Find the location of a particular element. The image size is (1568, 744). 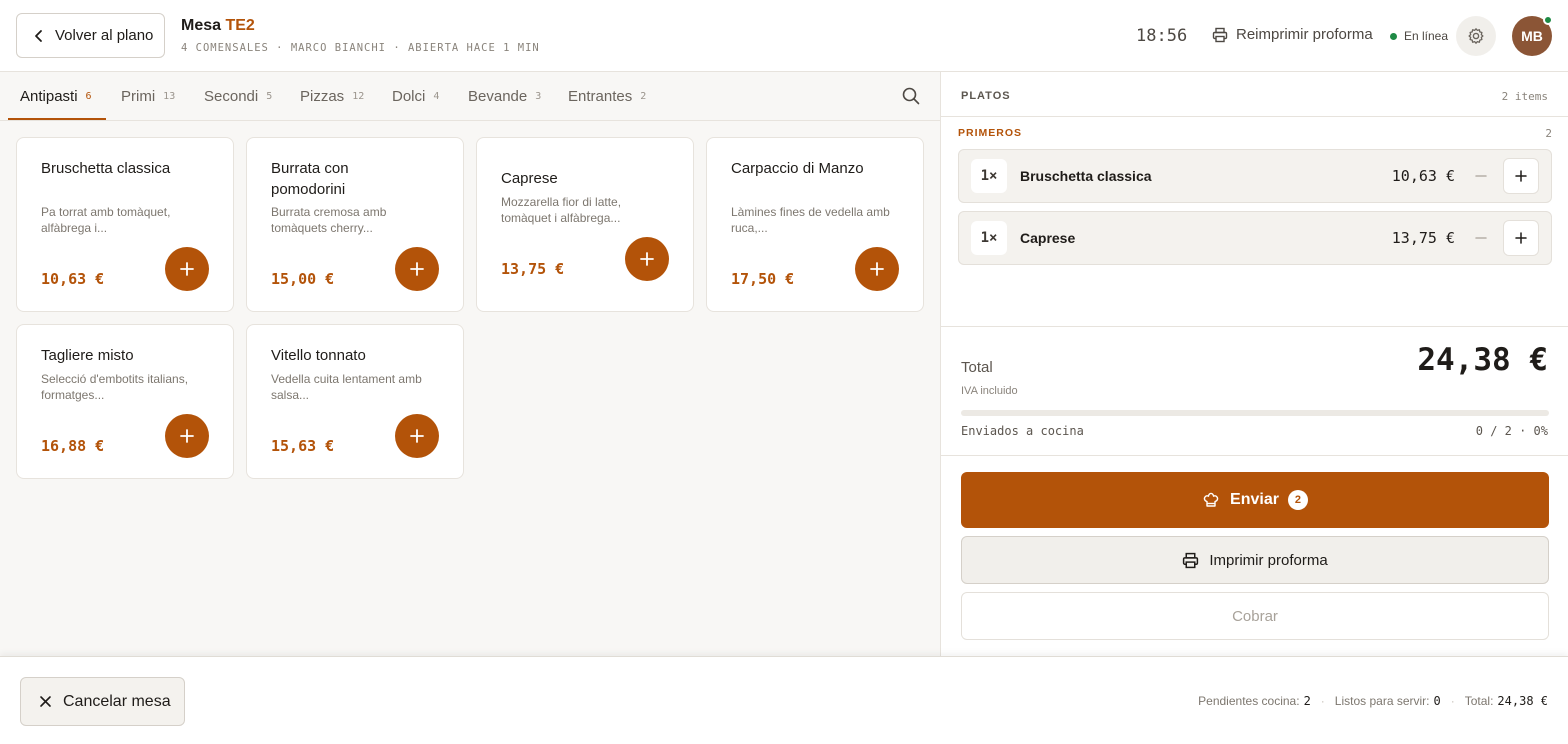

table-prefix: Mesa is located at coordinates (201, 25).